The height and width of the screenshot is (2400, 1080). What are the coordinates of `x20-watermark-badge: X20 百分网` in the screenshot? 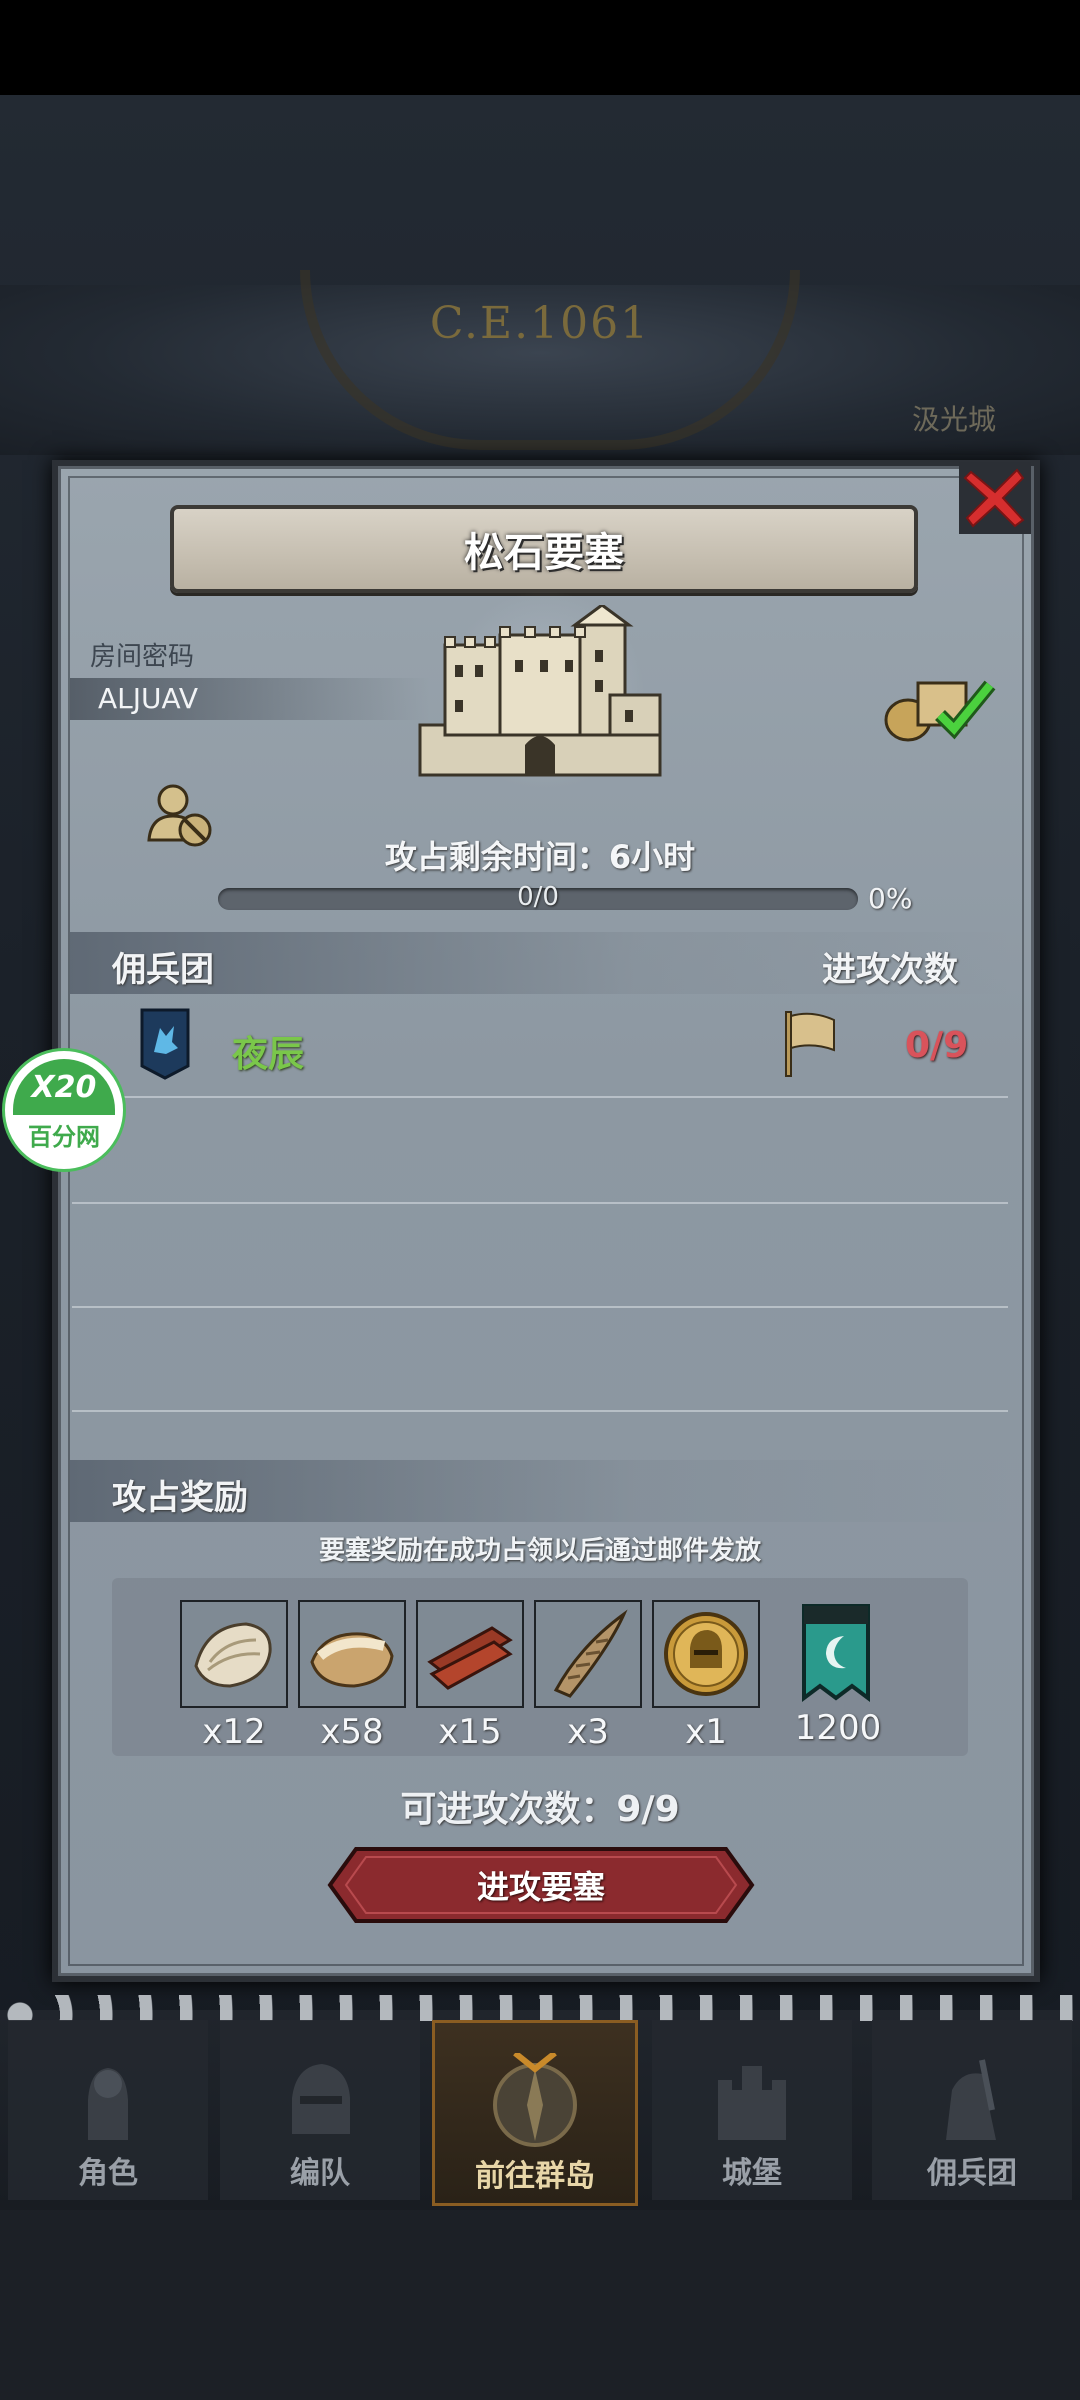 It's located at (64, 1110).